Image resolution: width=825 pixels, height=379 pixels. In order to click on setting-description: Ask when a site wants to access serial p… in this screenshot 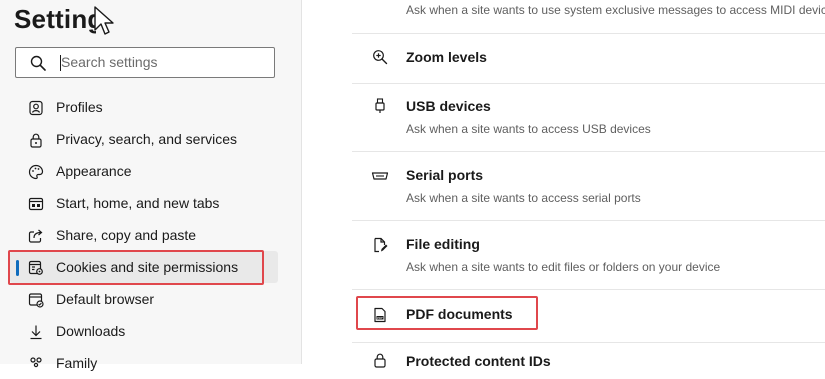, I will do `click(523, 198)`.